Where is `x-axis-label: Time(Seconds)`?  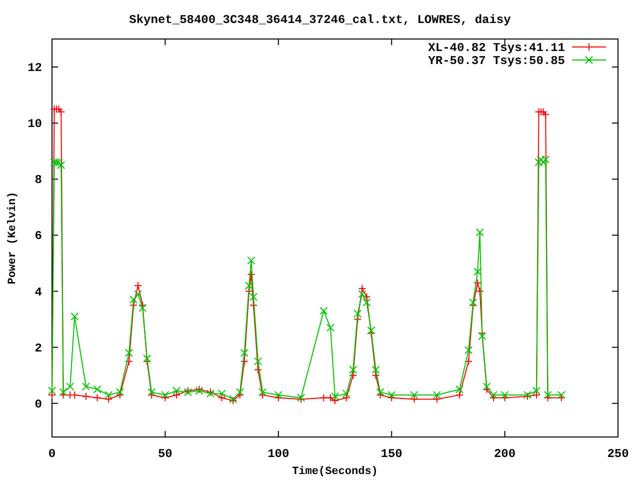 x-axis-label: Time(Seconds) is located at coordinates (335, 472).